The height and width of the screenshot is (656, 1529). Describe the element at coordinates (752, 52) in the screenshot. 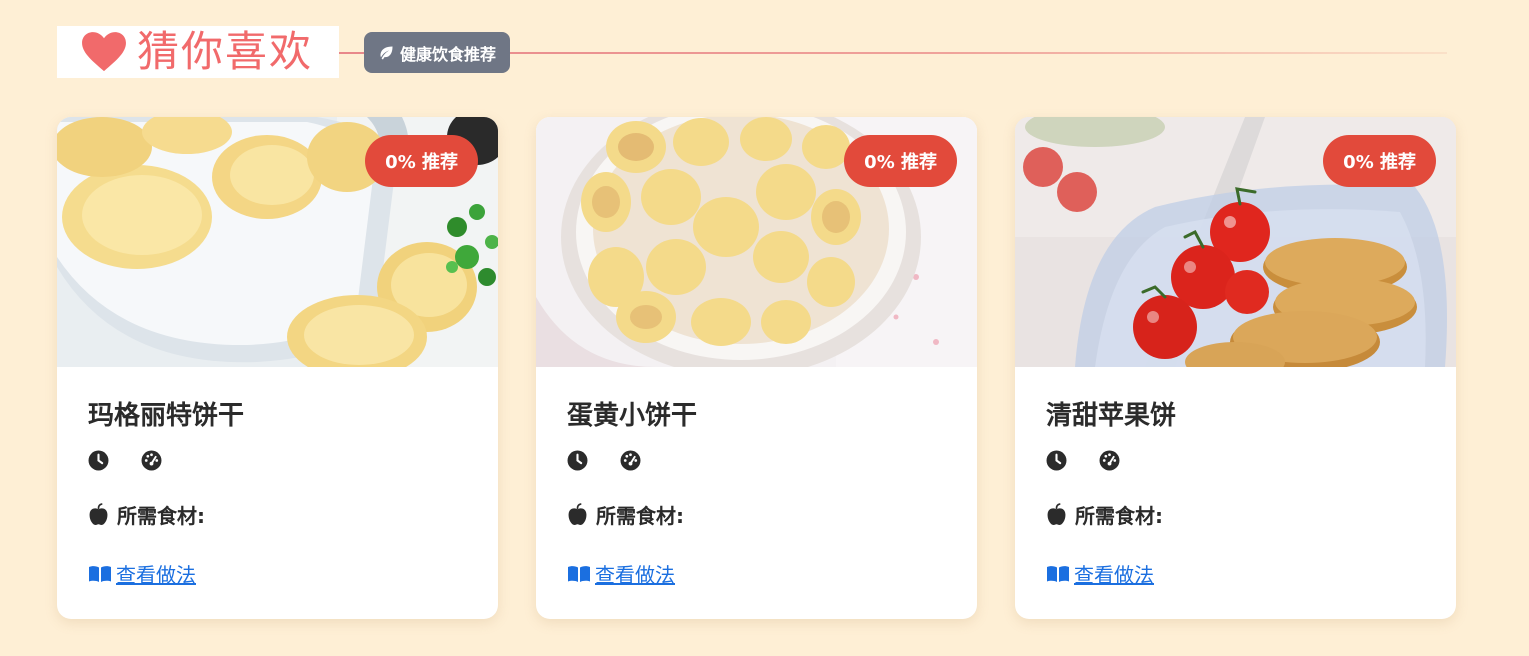

I see `section-header: 猜你喜欢 健康饮食推荐` at that location.